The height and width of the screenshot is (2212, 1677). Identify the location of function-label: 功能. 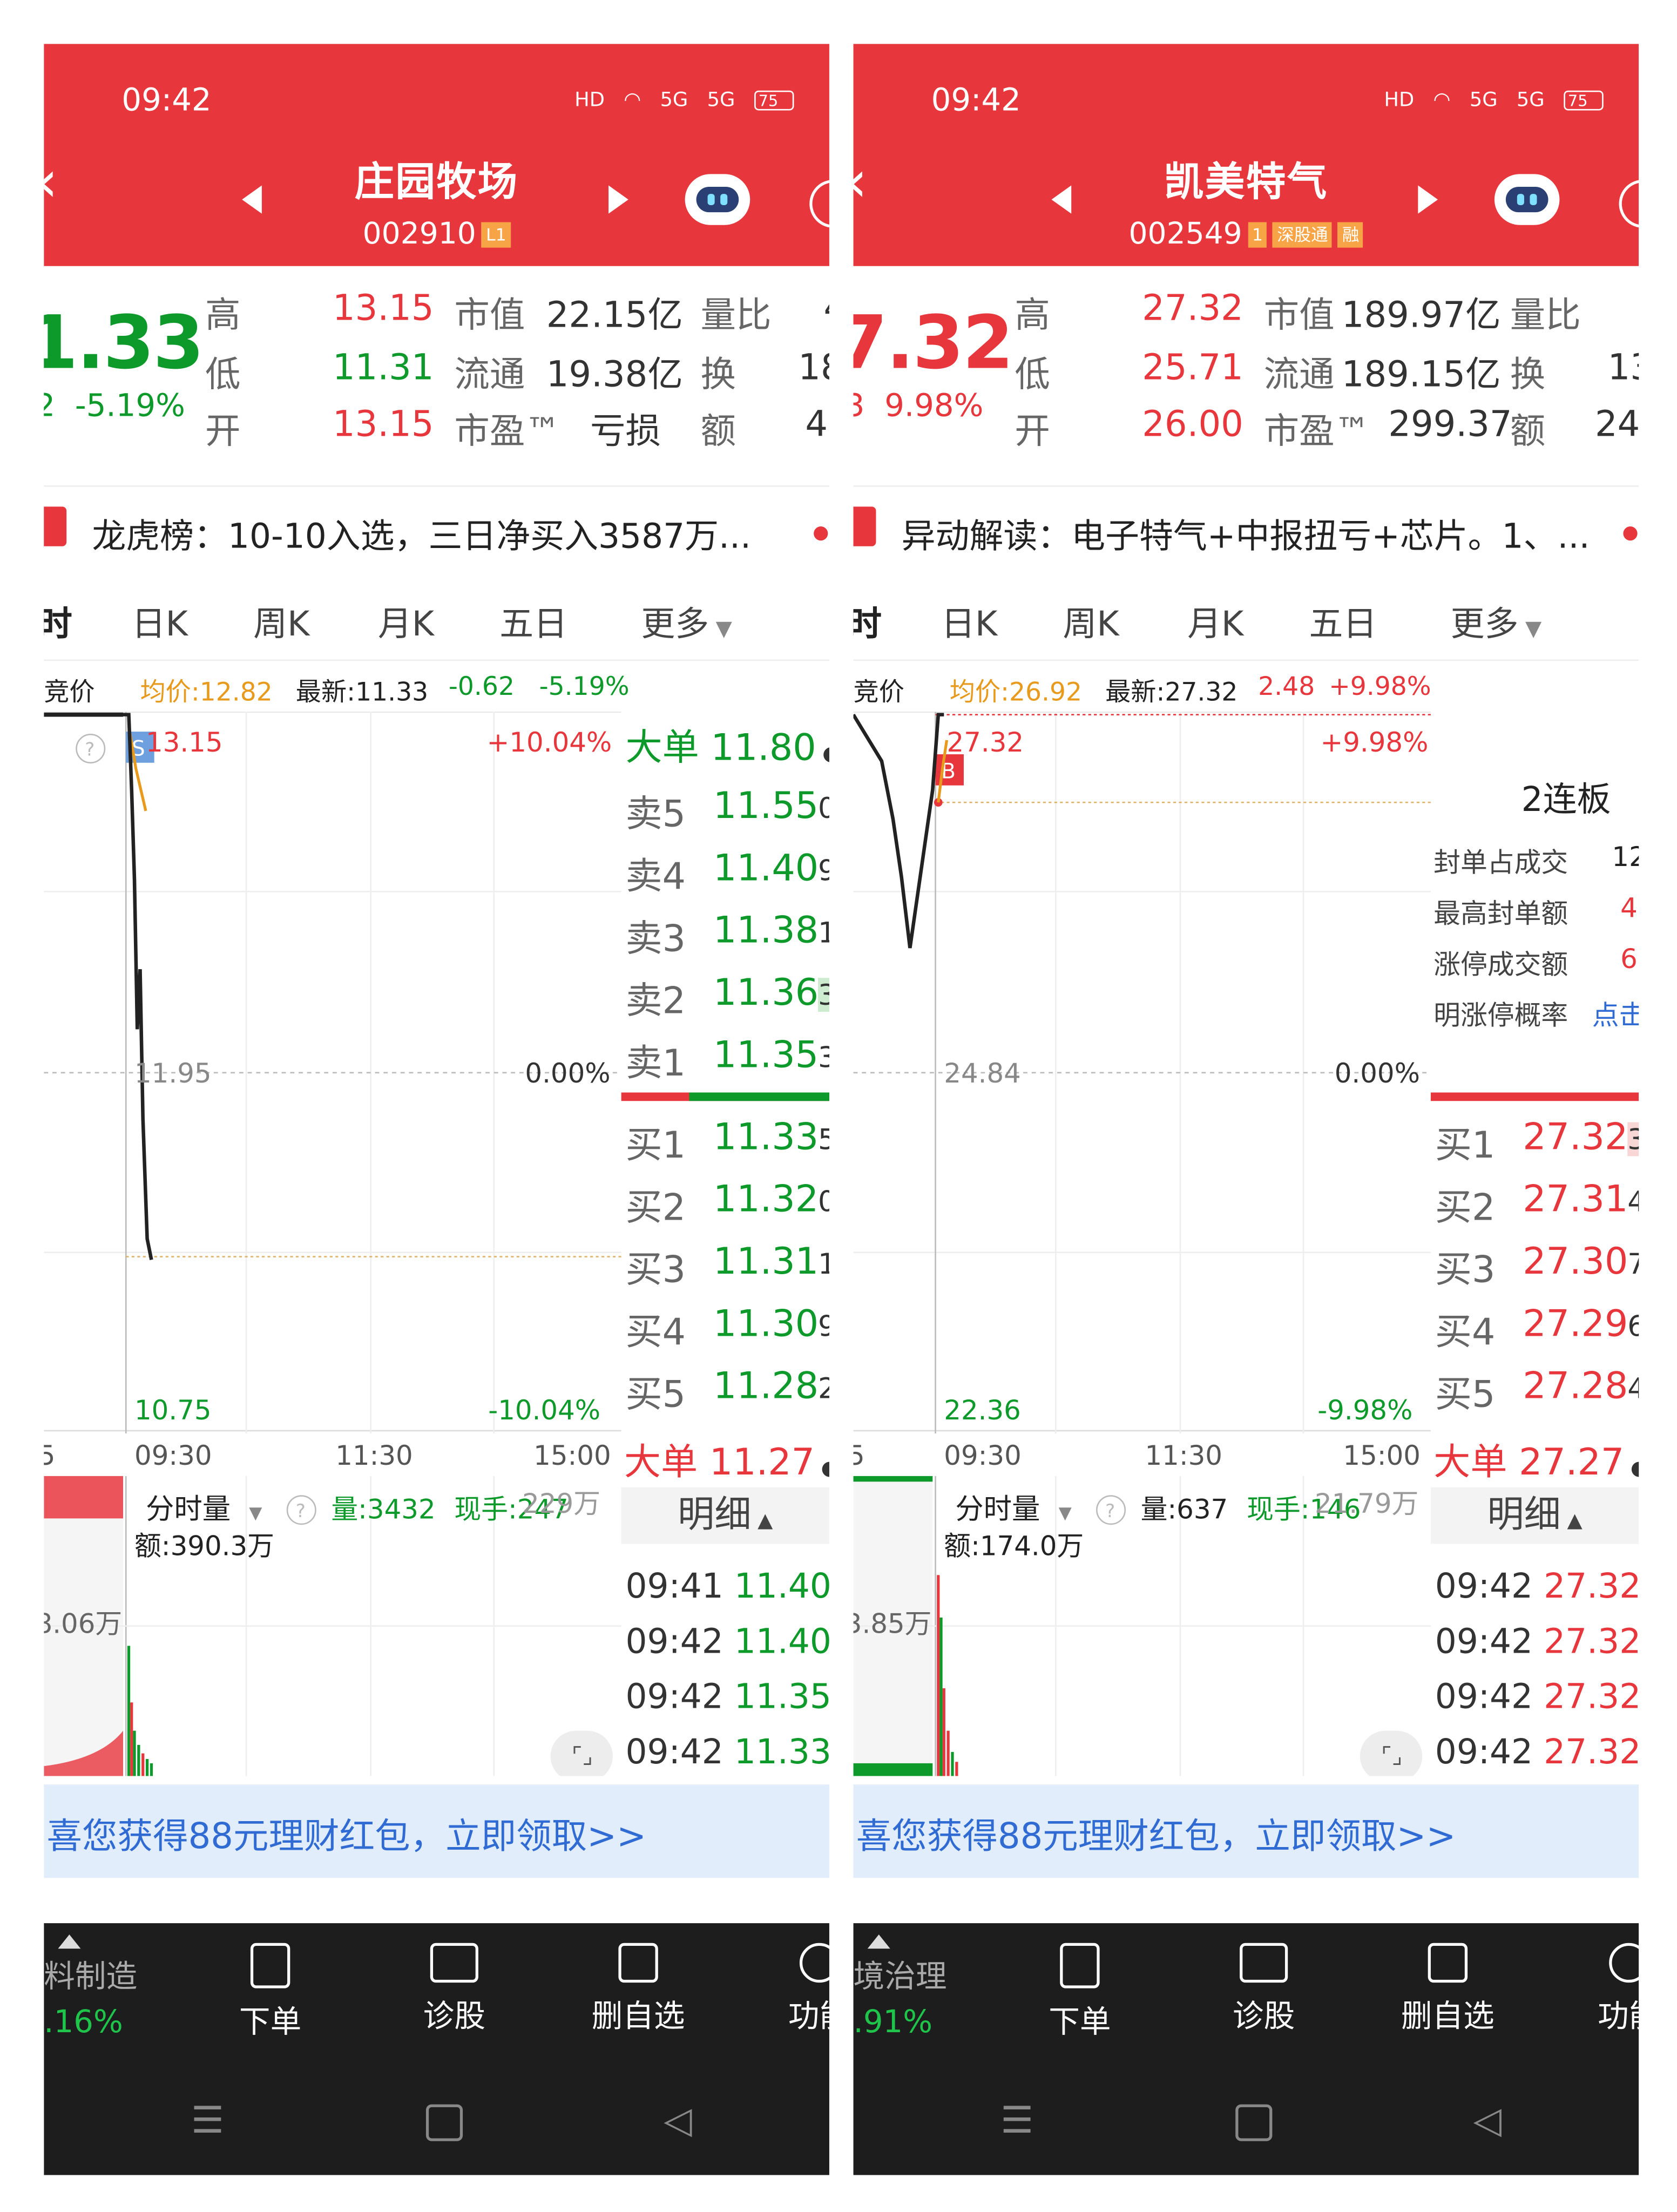
(808, 2017).